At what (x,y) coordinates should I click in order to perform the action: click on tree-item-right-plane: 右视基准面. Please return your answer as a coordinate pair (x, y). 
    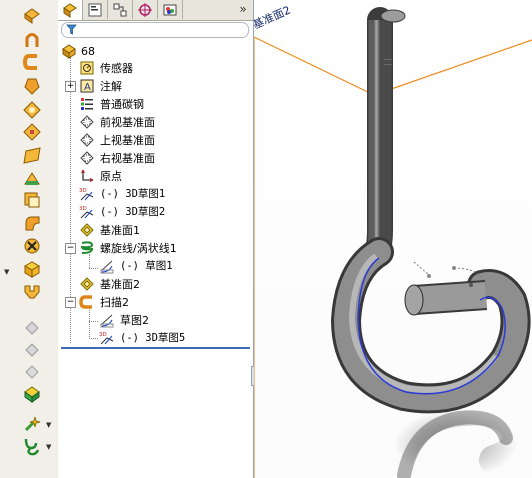
    Looking at the image, I should click on (155, 158).